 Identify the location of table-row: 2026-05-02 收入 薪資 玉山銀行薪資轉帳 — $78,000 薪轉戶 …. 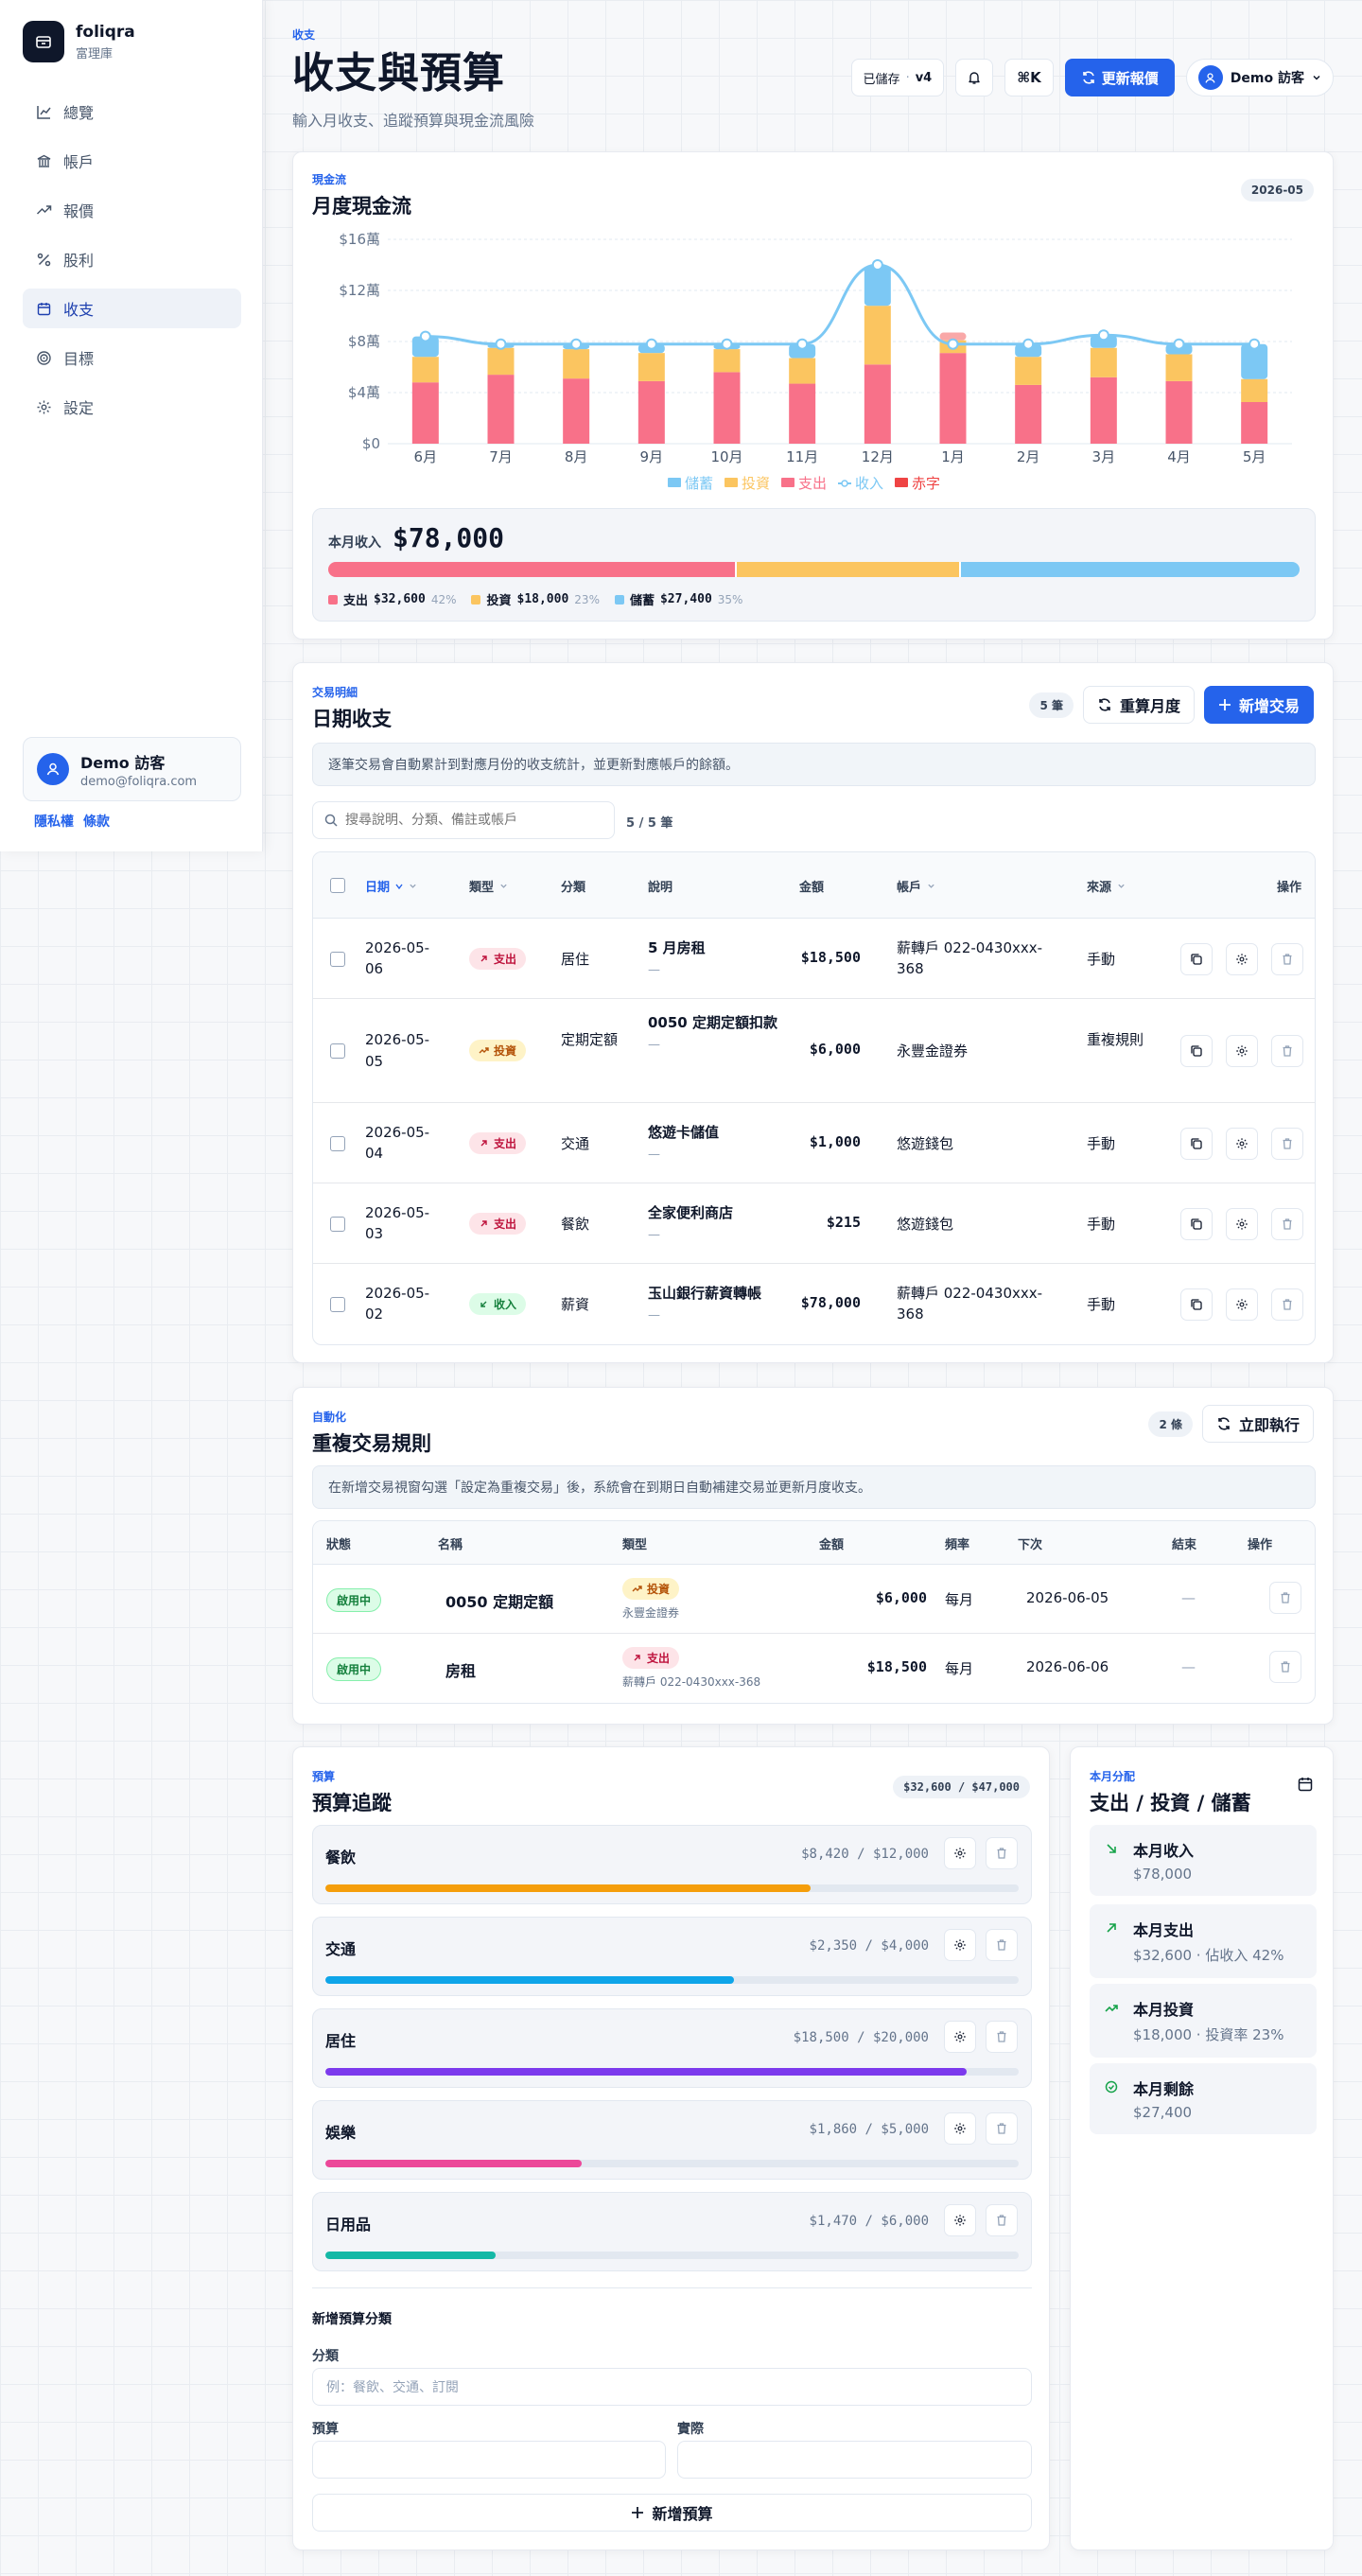
(814, 1304).